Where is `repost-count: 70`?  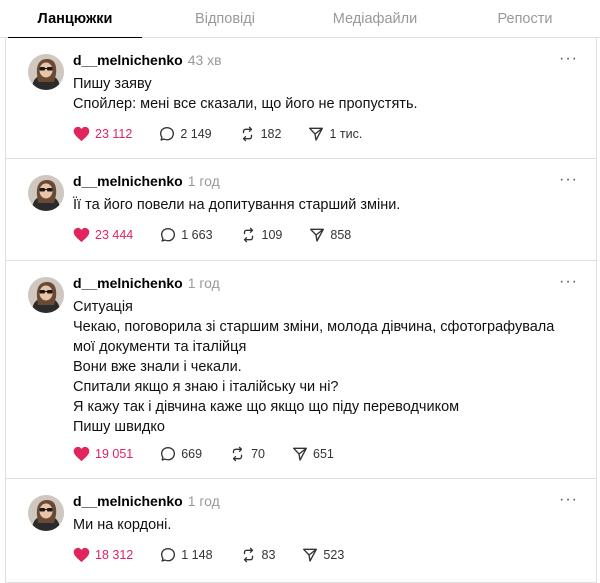 repost-count: 70 is located at coordinates (258, 454).